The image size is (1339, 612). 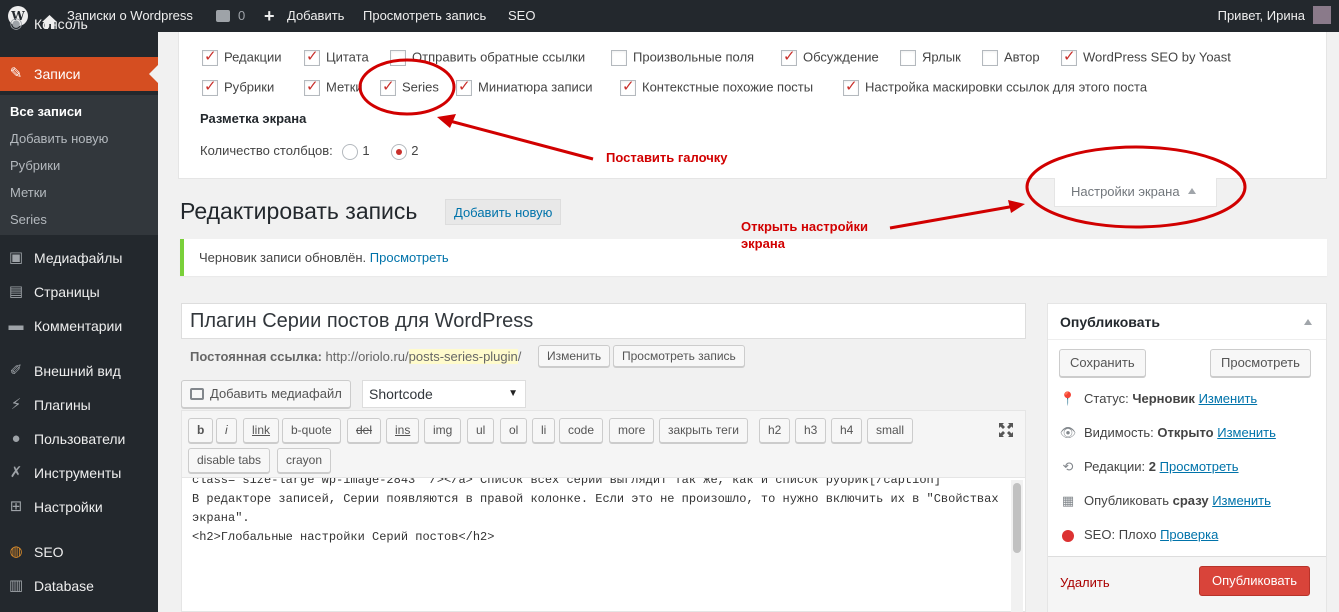 I want to click on sidebar-item-pages: ▤ Страницы, so click(x=79, y=292).